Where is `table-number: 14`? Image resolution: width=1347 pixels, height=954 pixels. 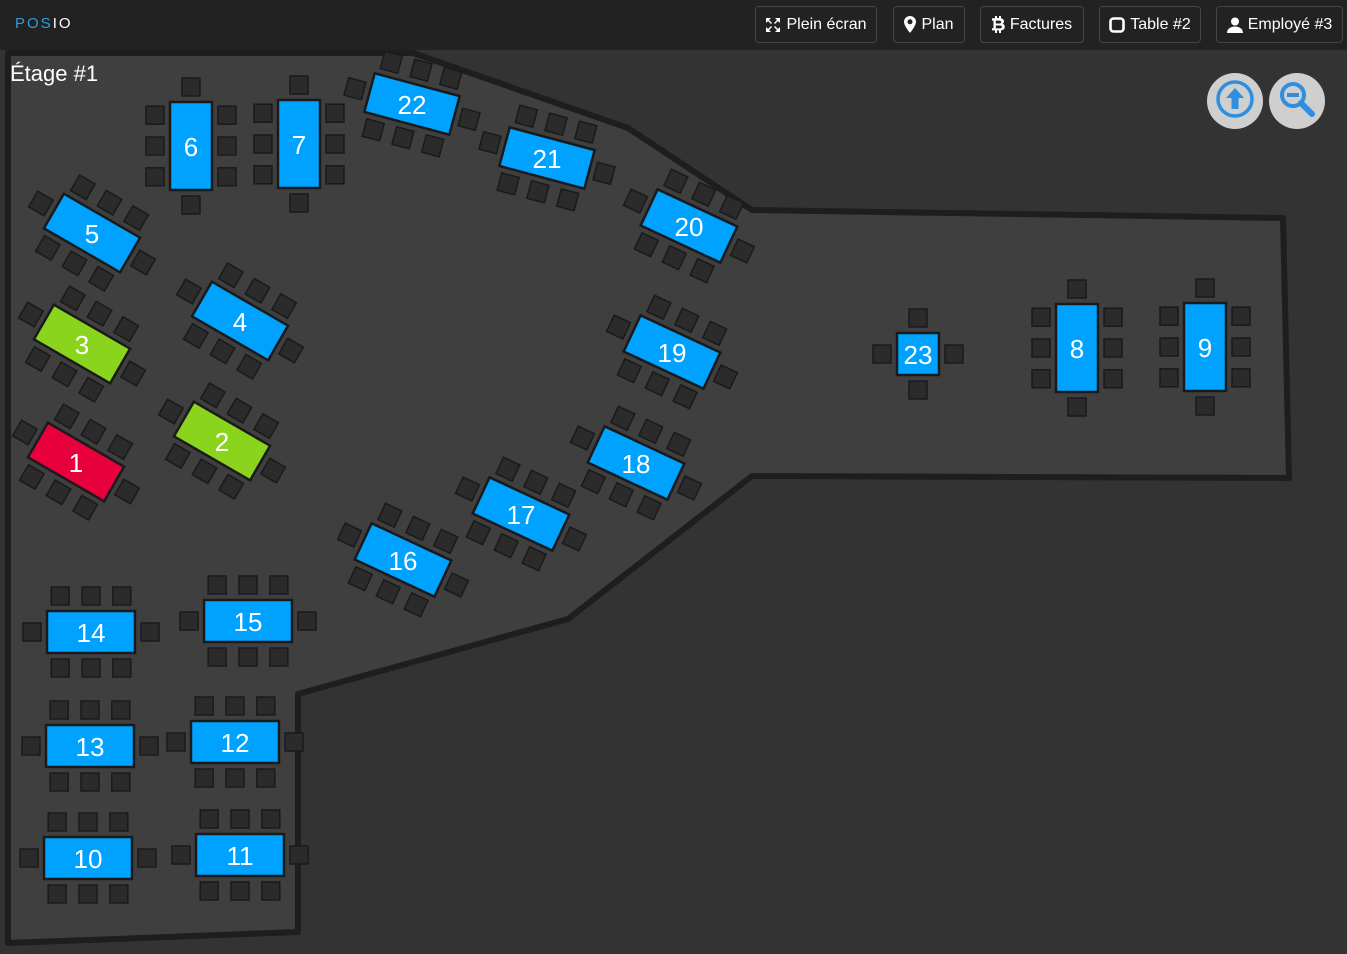 table-number: 14 is located at coordinates (91, 633).